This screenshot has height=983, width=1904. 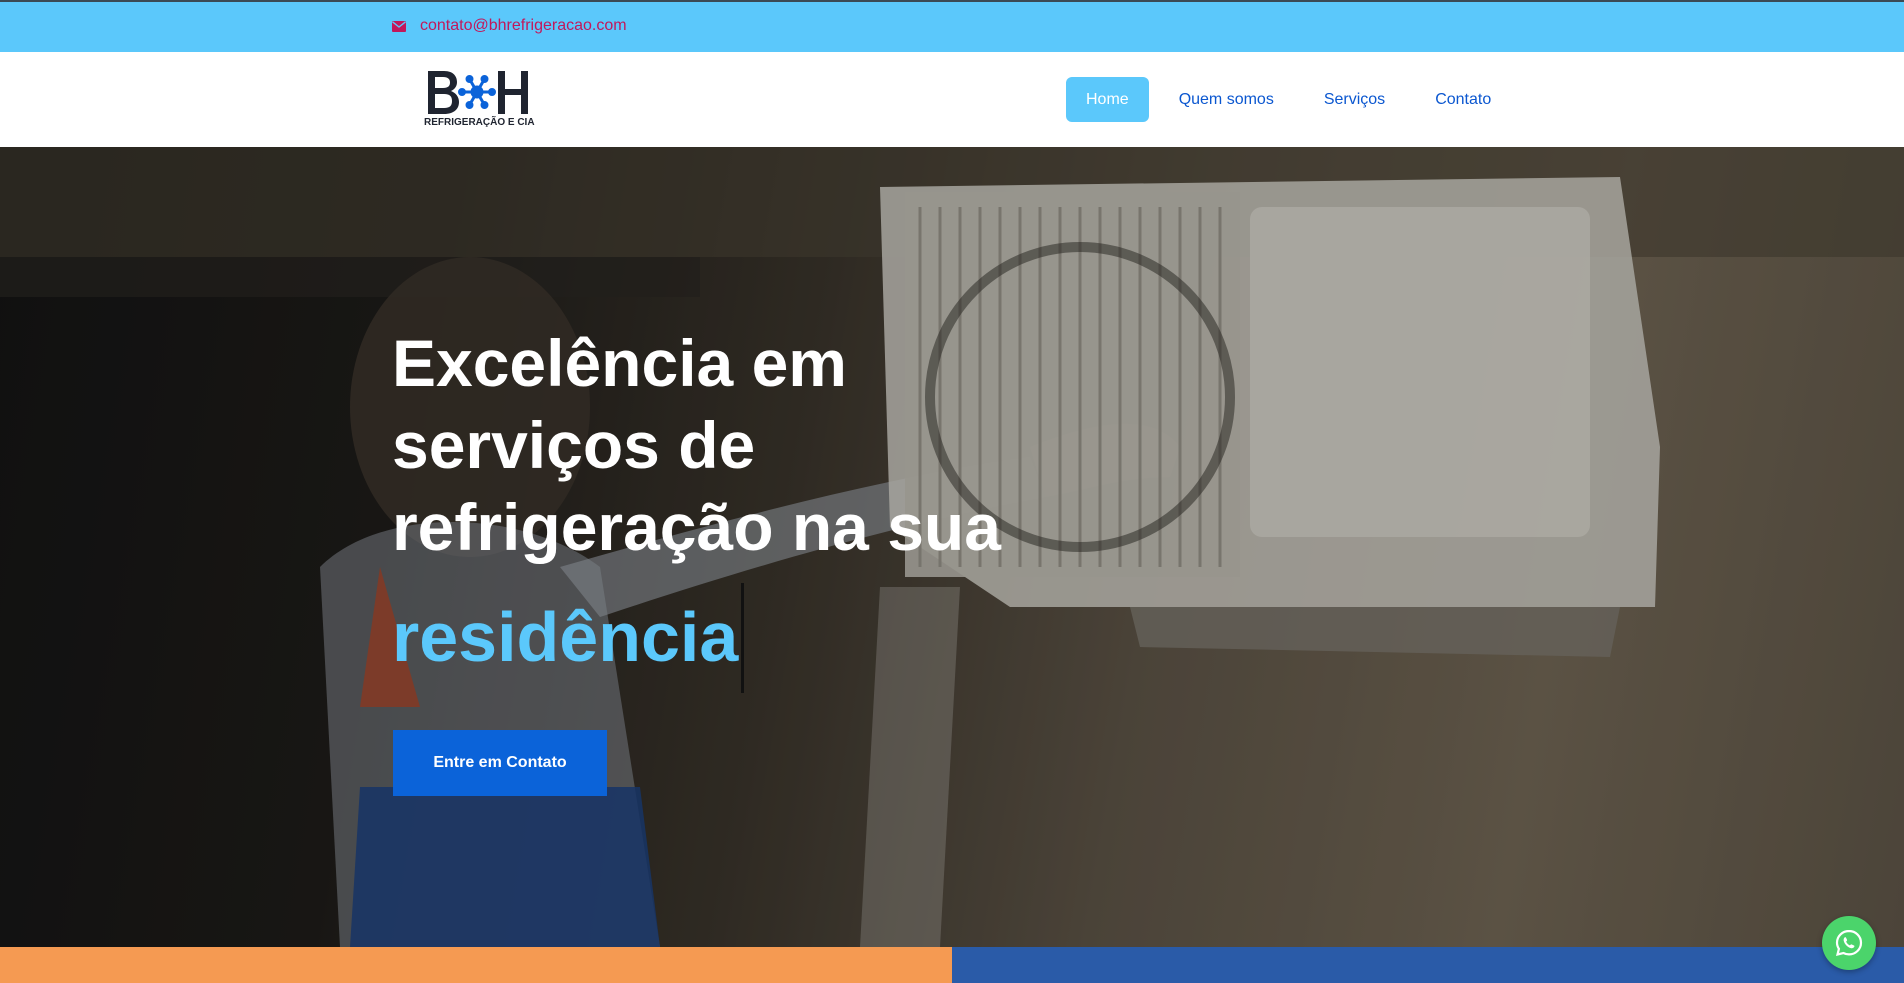 I want to click on brand-logo: REFRIGERAÇÃO E CIA, so click(x=479, y=99).